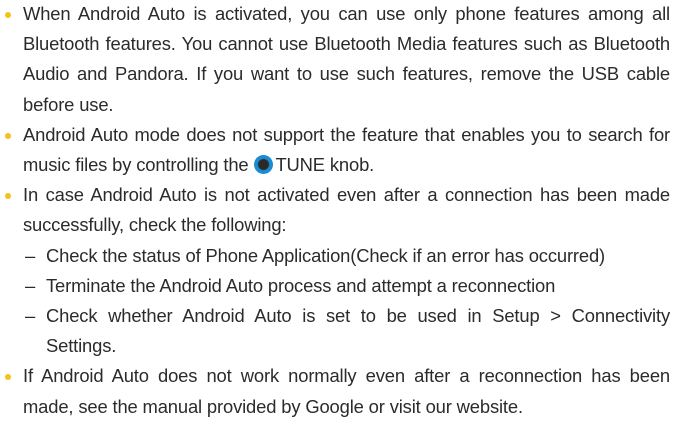 Image resolution: width=681 pixels, height=445 pixels. I want to click on bullet-text-after-knob: TUNE knob., so click(325, 165).